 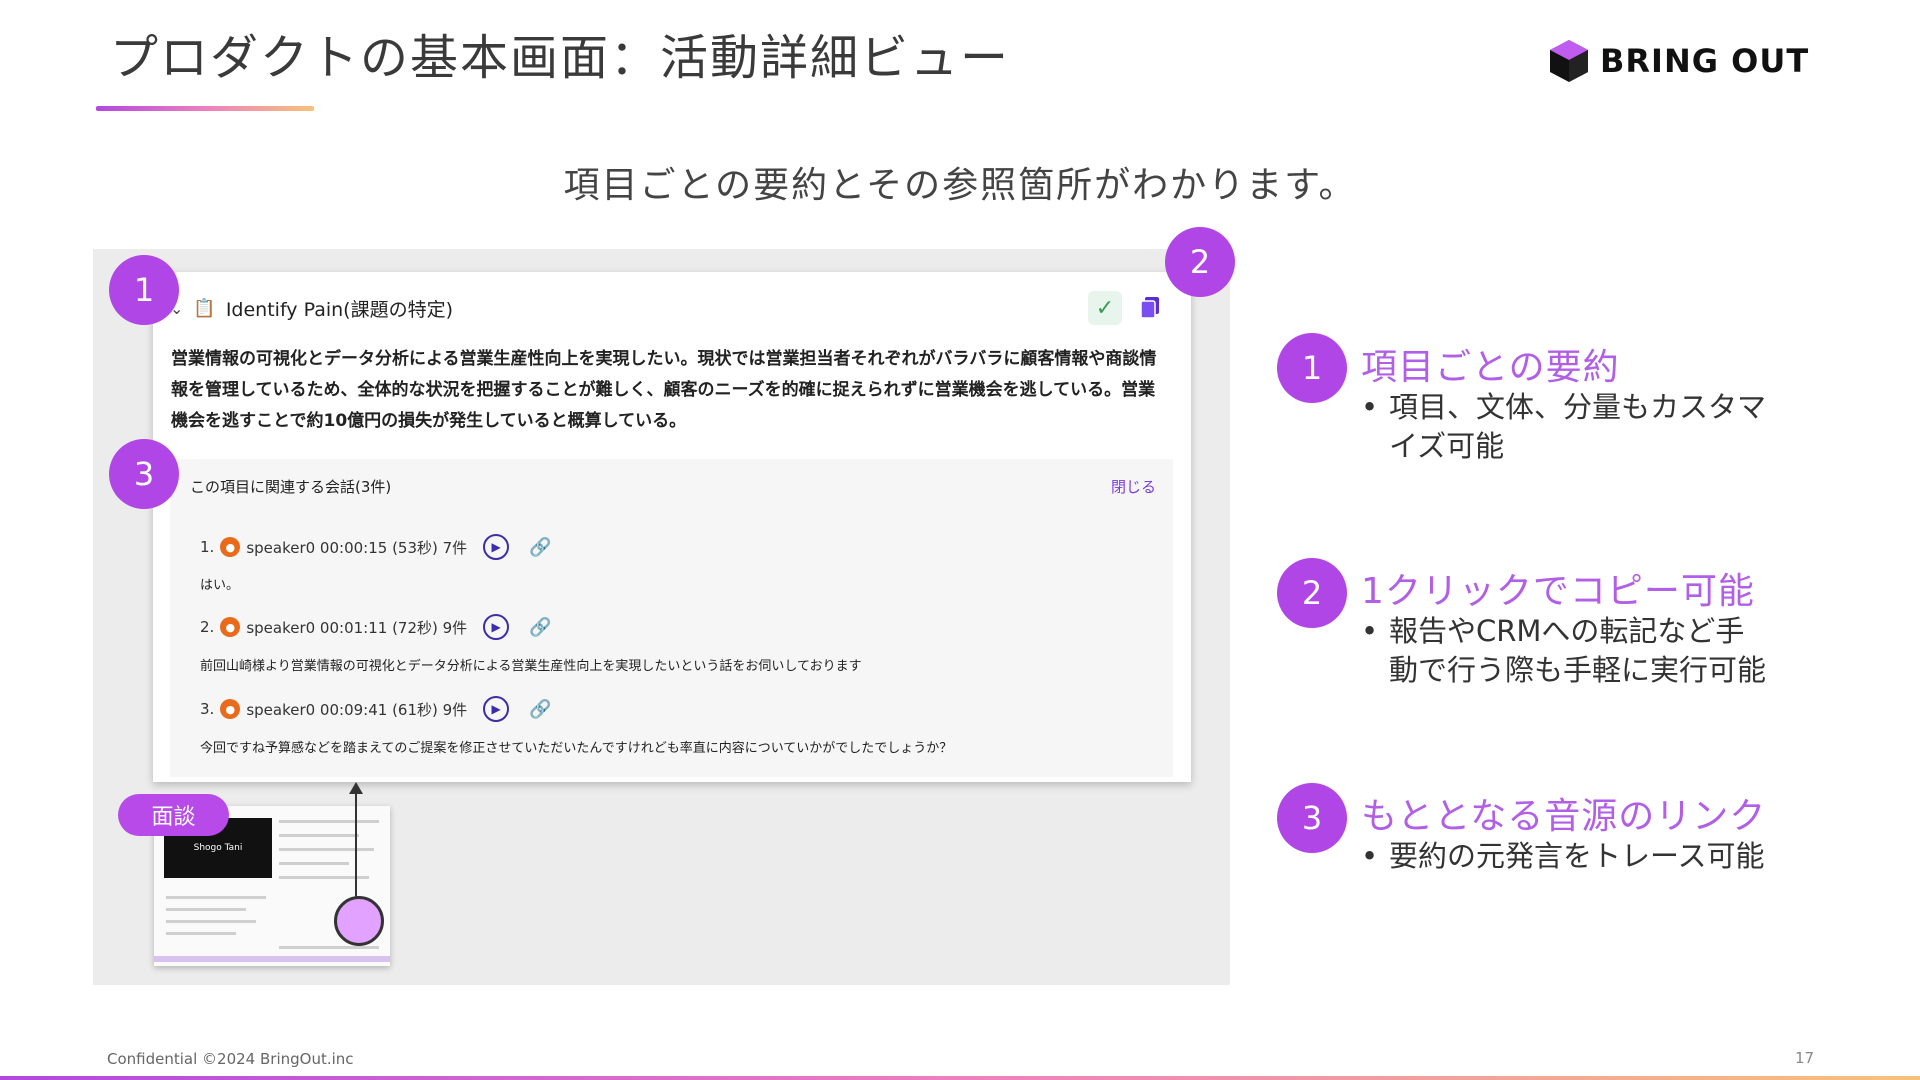 I want to click on feature-bullet-3: • 要約の元発言をトレース可能, so click(x=1581, y=856).